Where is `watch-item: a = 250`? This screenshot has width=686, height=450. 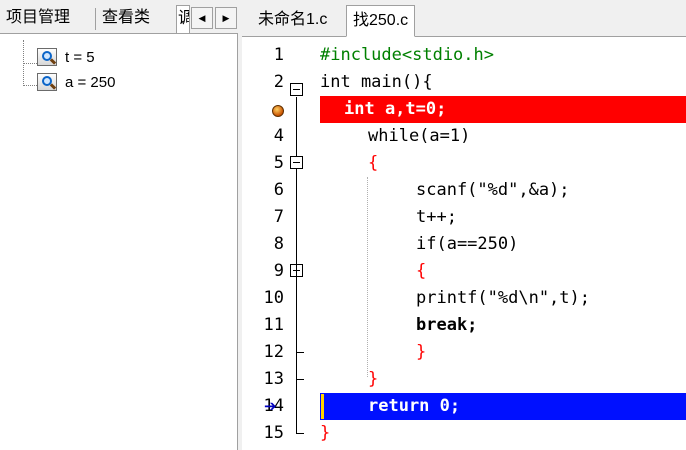 watch-item: a = 250 is located at coordinates (76, 82).